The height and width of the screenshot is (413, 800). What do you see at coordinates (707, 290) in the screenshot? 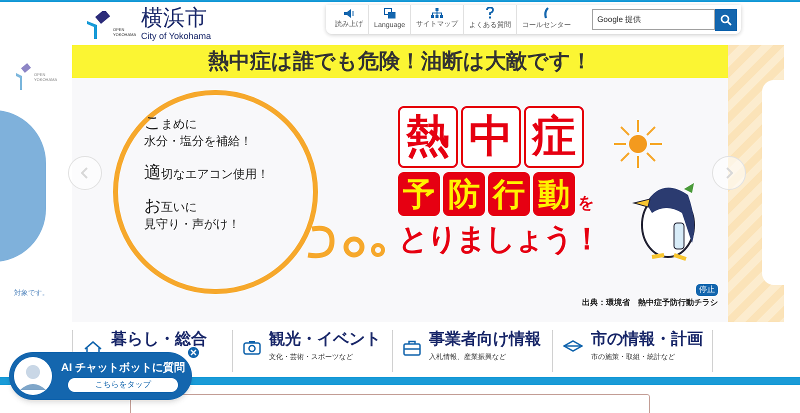
I see `pause-button: 停止` at bounding box center [707, 290].